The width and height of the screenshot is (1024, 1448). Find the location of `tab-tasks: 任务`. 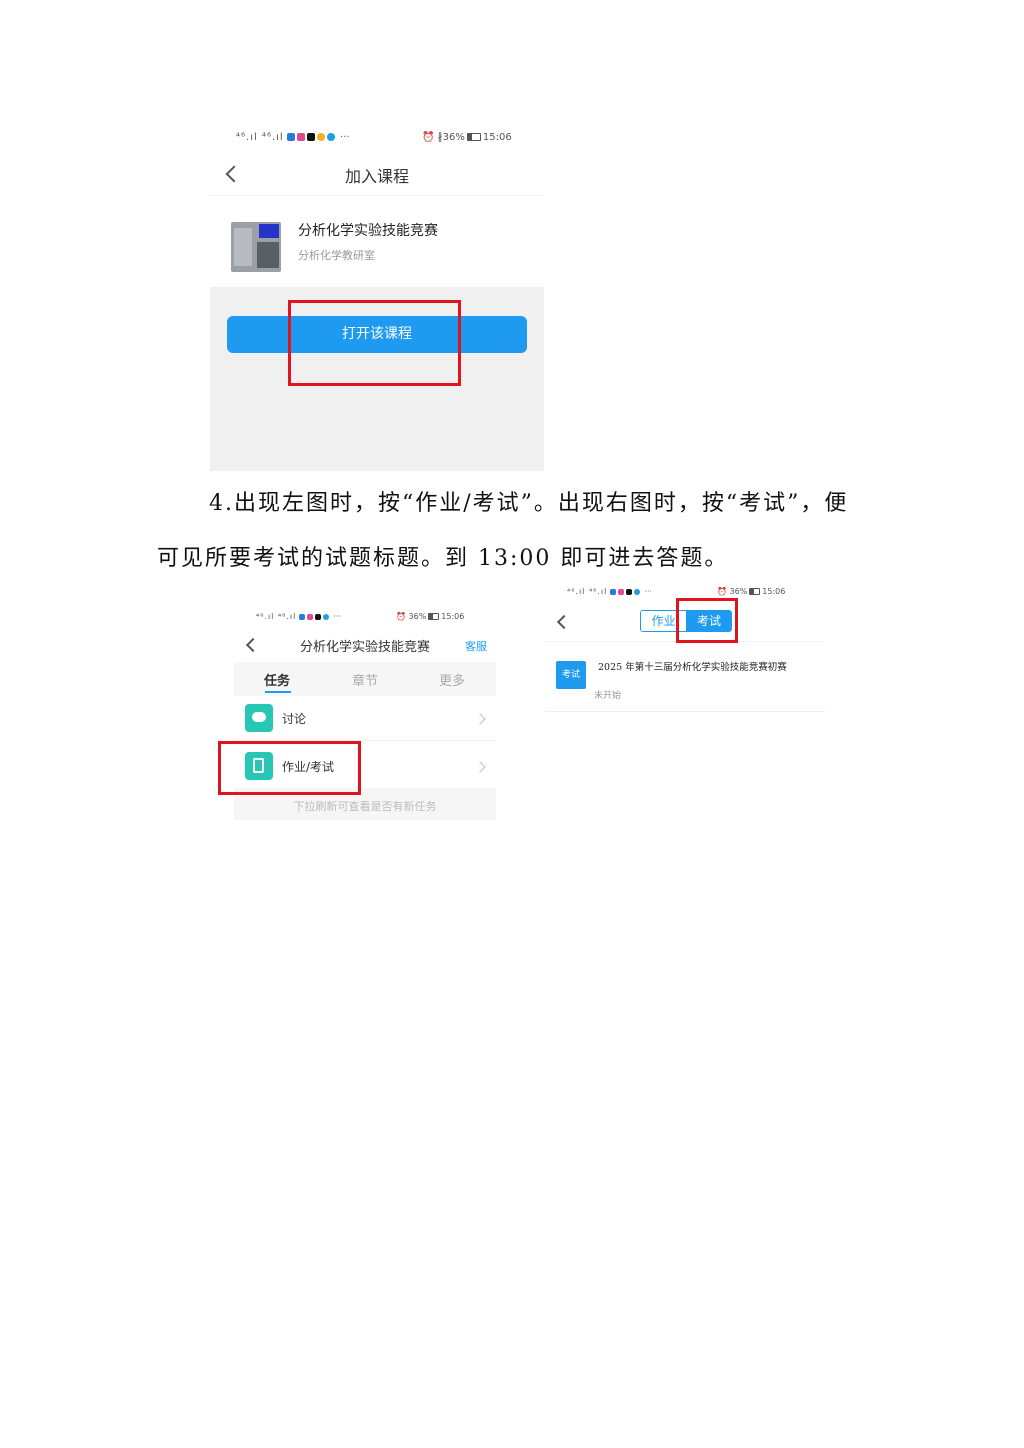

tab-tasks: 任务 is located at coordinates (277, 679).